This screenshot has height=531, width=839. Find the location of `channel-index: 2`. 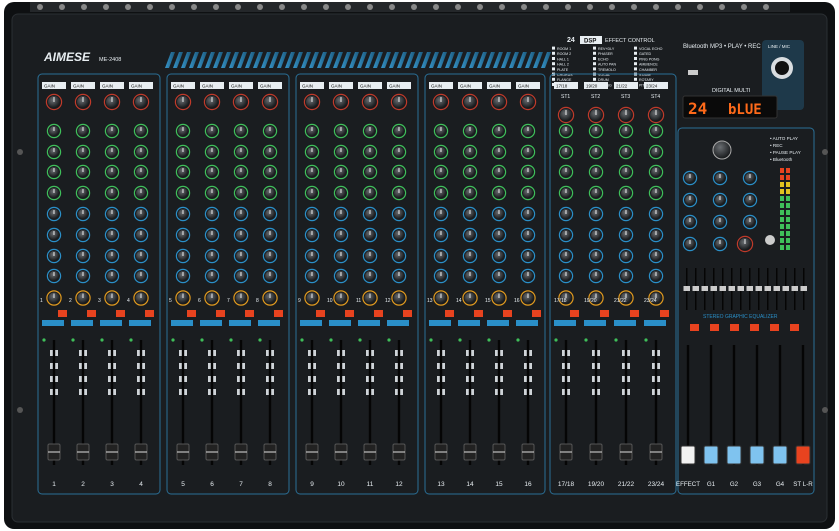

channel-index: 2 is located at coordinates (70, 301).